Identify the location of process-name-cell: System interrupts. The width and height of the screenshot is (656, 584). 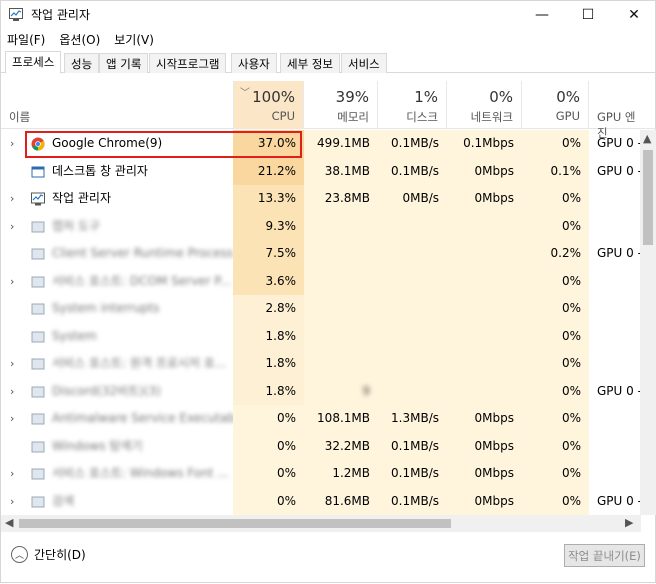
(117, 309).